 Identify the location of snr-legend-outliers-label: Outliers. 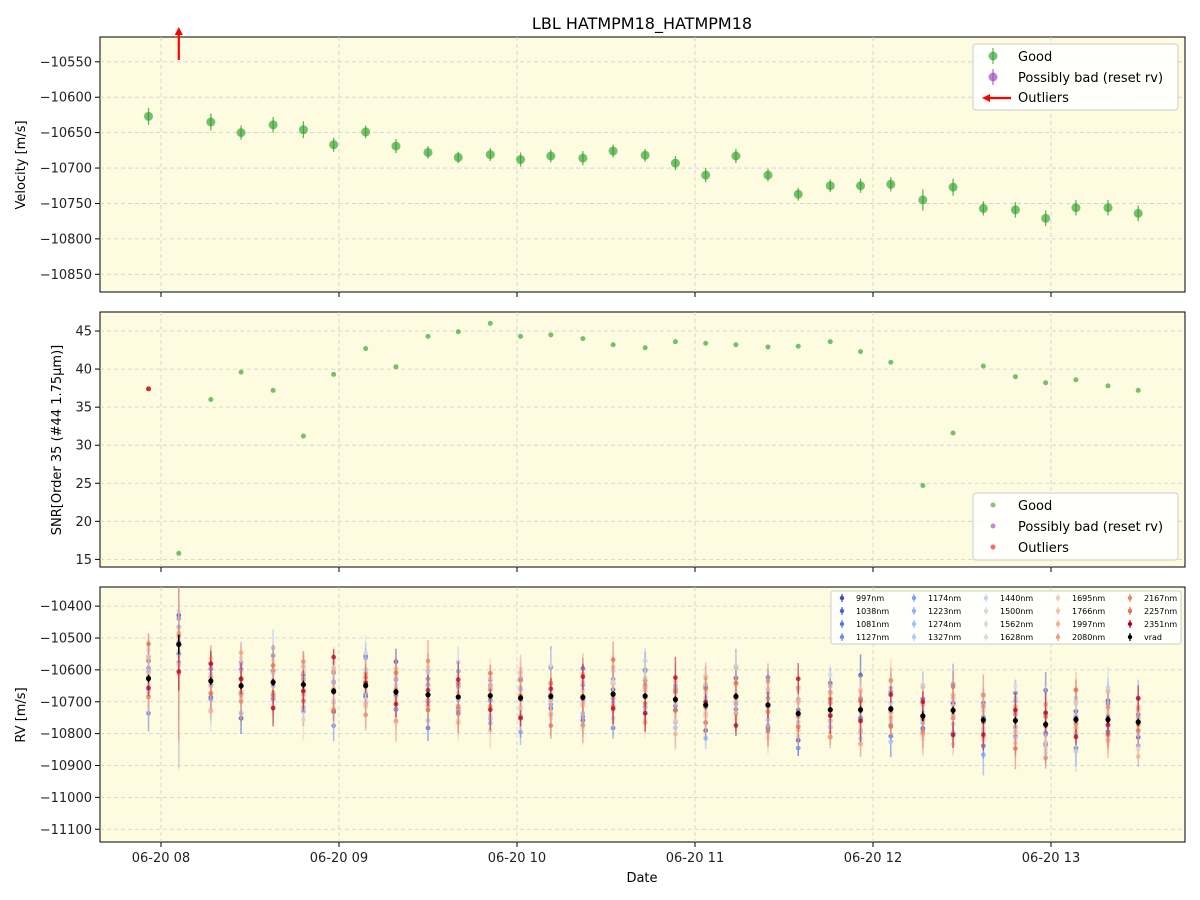
(1043, 548).